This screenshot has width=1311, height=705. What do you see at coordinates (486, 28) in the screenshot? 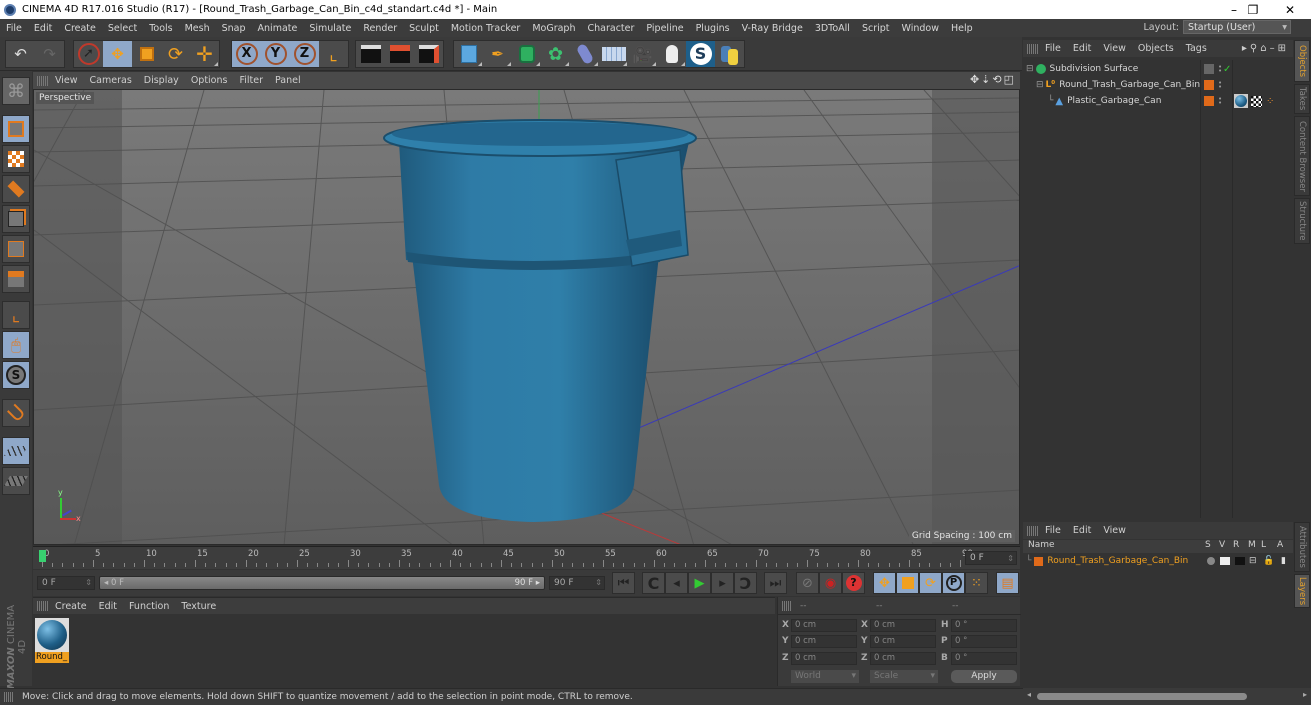
I see `menu-motion-tracker: Motion Tracker` at bounding box center [486, 28].